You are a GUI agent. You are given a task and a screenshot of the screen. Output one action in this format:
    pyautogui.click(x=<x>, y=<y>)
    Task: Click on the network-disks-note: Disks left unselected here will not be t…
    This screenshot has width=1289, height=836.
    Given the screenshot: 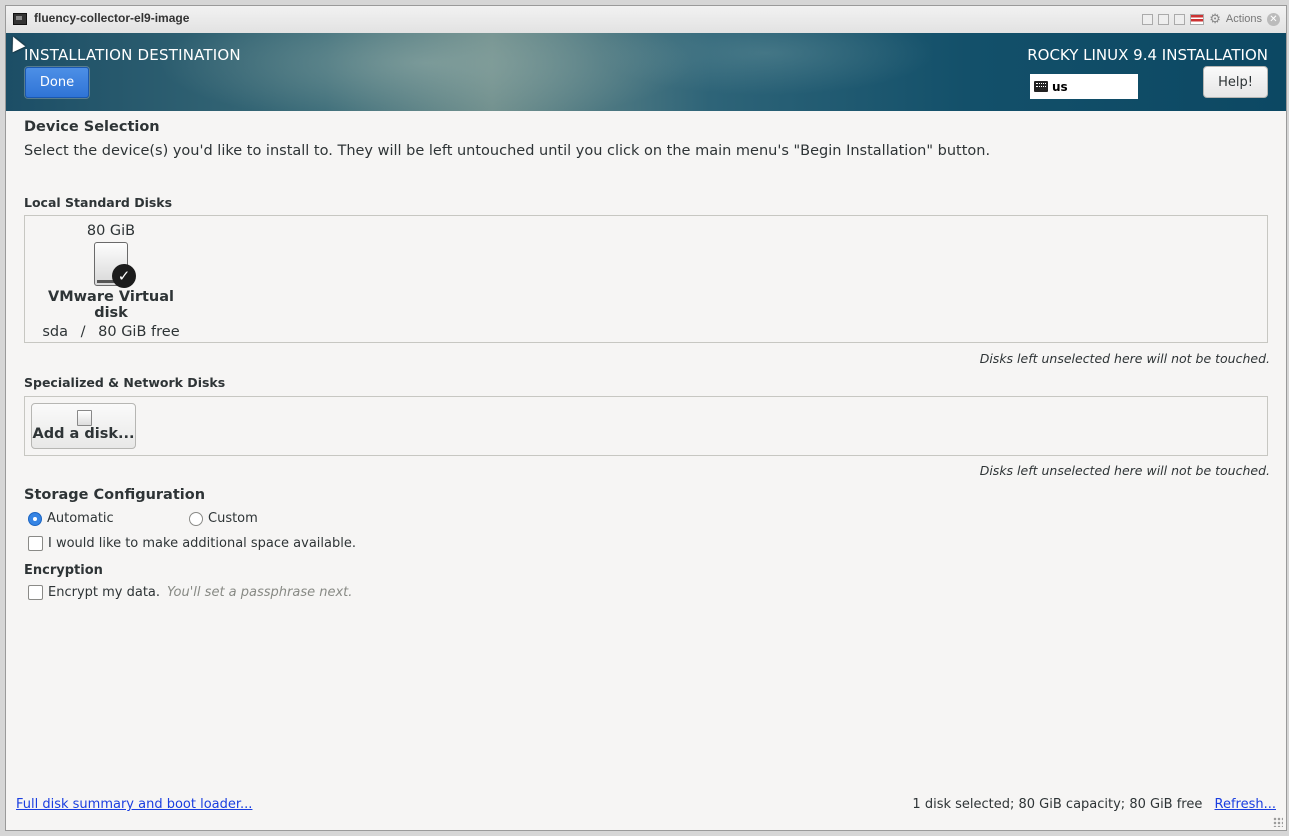 What is the action you would take?
    pyautogui.click(x=1124, y=470)
    